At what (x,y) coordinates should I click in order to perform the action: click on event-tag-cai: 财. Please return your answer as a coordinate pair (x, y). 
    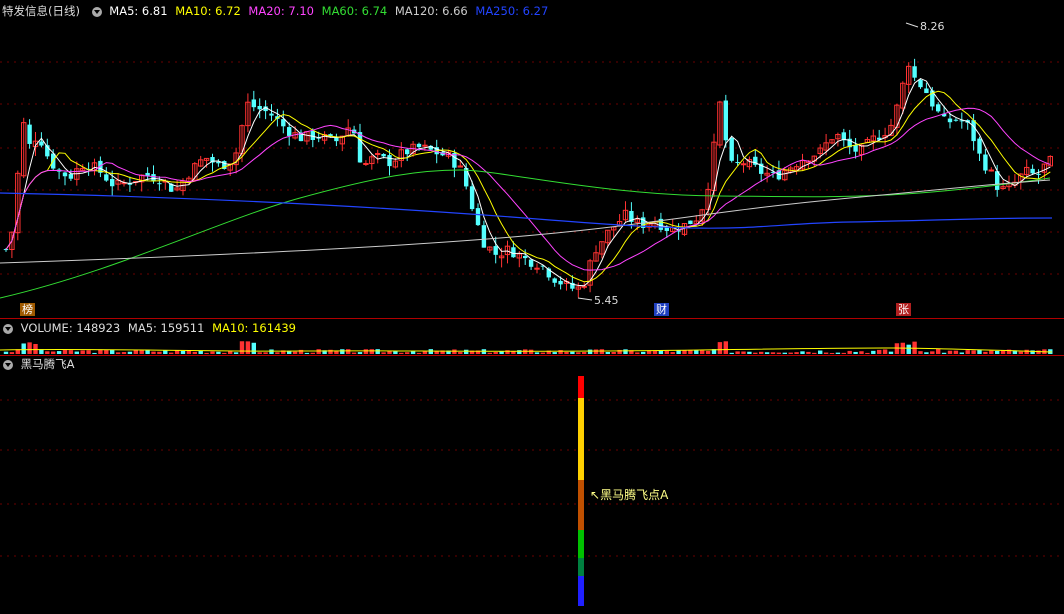
    Looking at the image, I should click on (661, 309).